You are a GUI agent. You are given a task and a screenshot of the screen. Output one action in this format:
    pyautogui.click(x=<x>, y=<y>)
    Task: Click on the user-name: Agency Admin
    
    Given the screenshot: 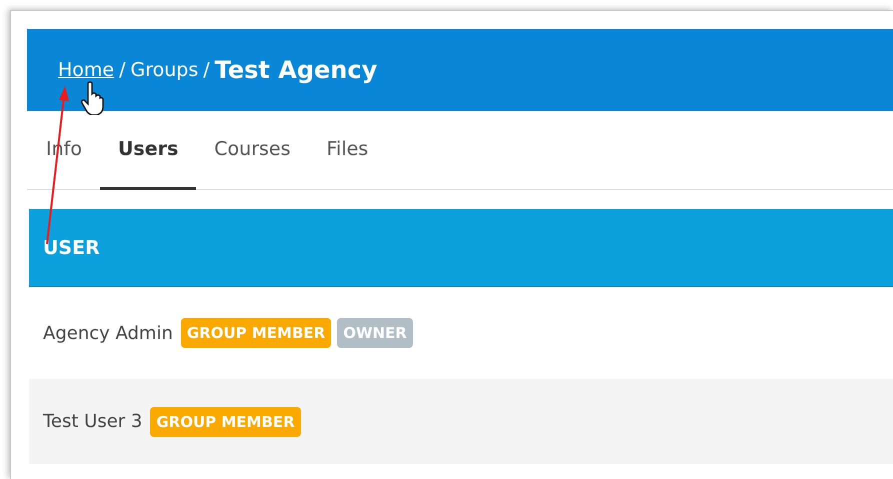 What is the action you would take?
    pyautogui.click(x=108, y=333)
    